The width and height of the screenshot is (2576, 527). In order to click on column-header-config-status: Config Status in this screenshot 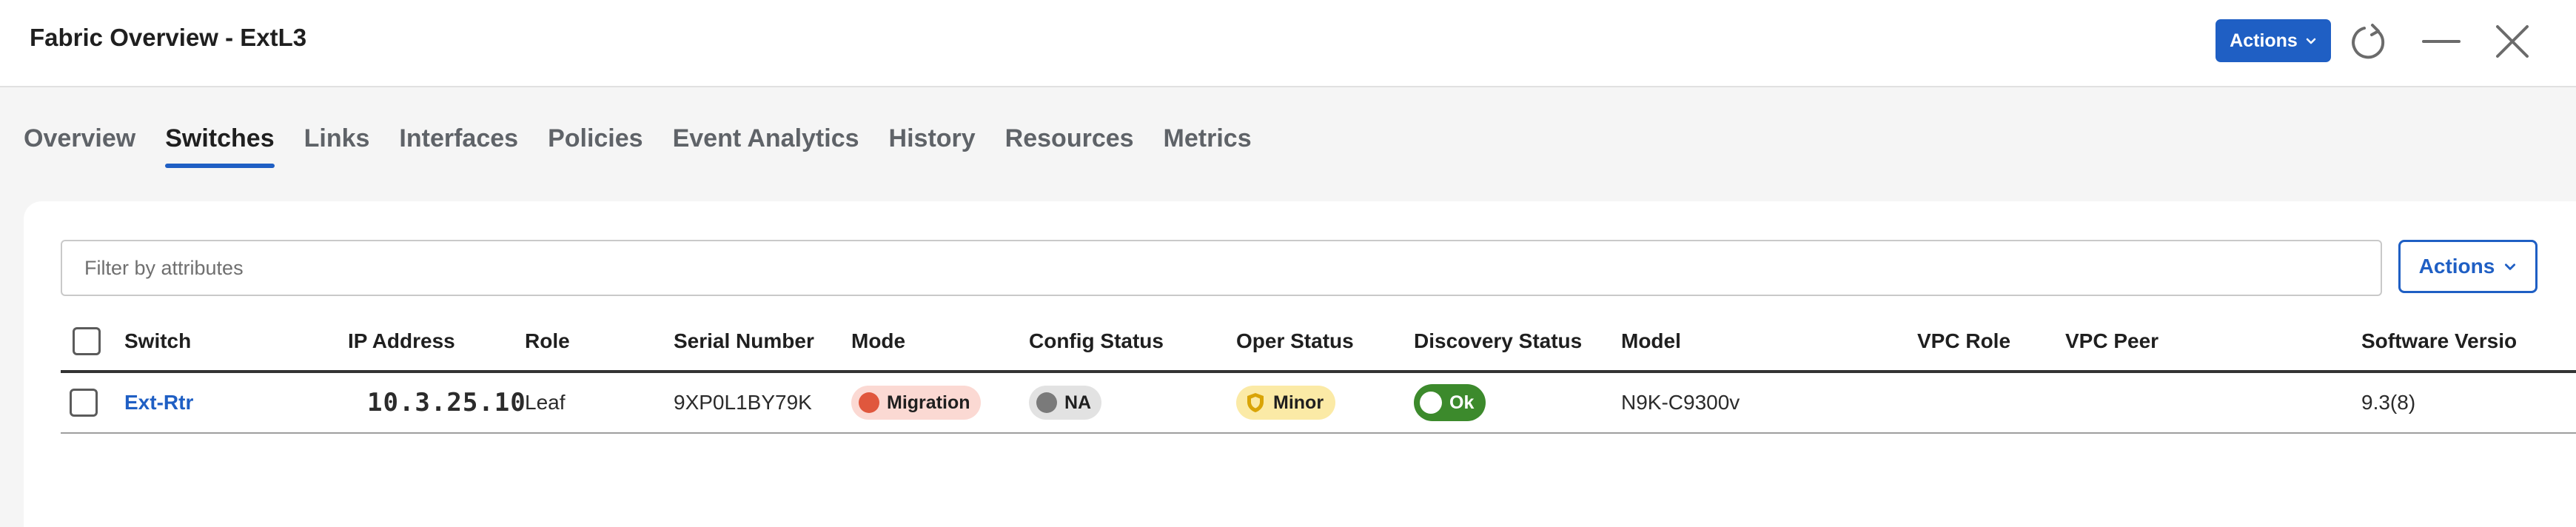, I will do `click(1096, 341)`.